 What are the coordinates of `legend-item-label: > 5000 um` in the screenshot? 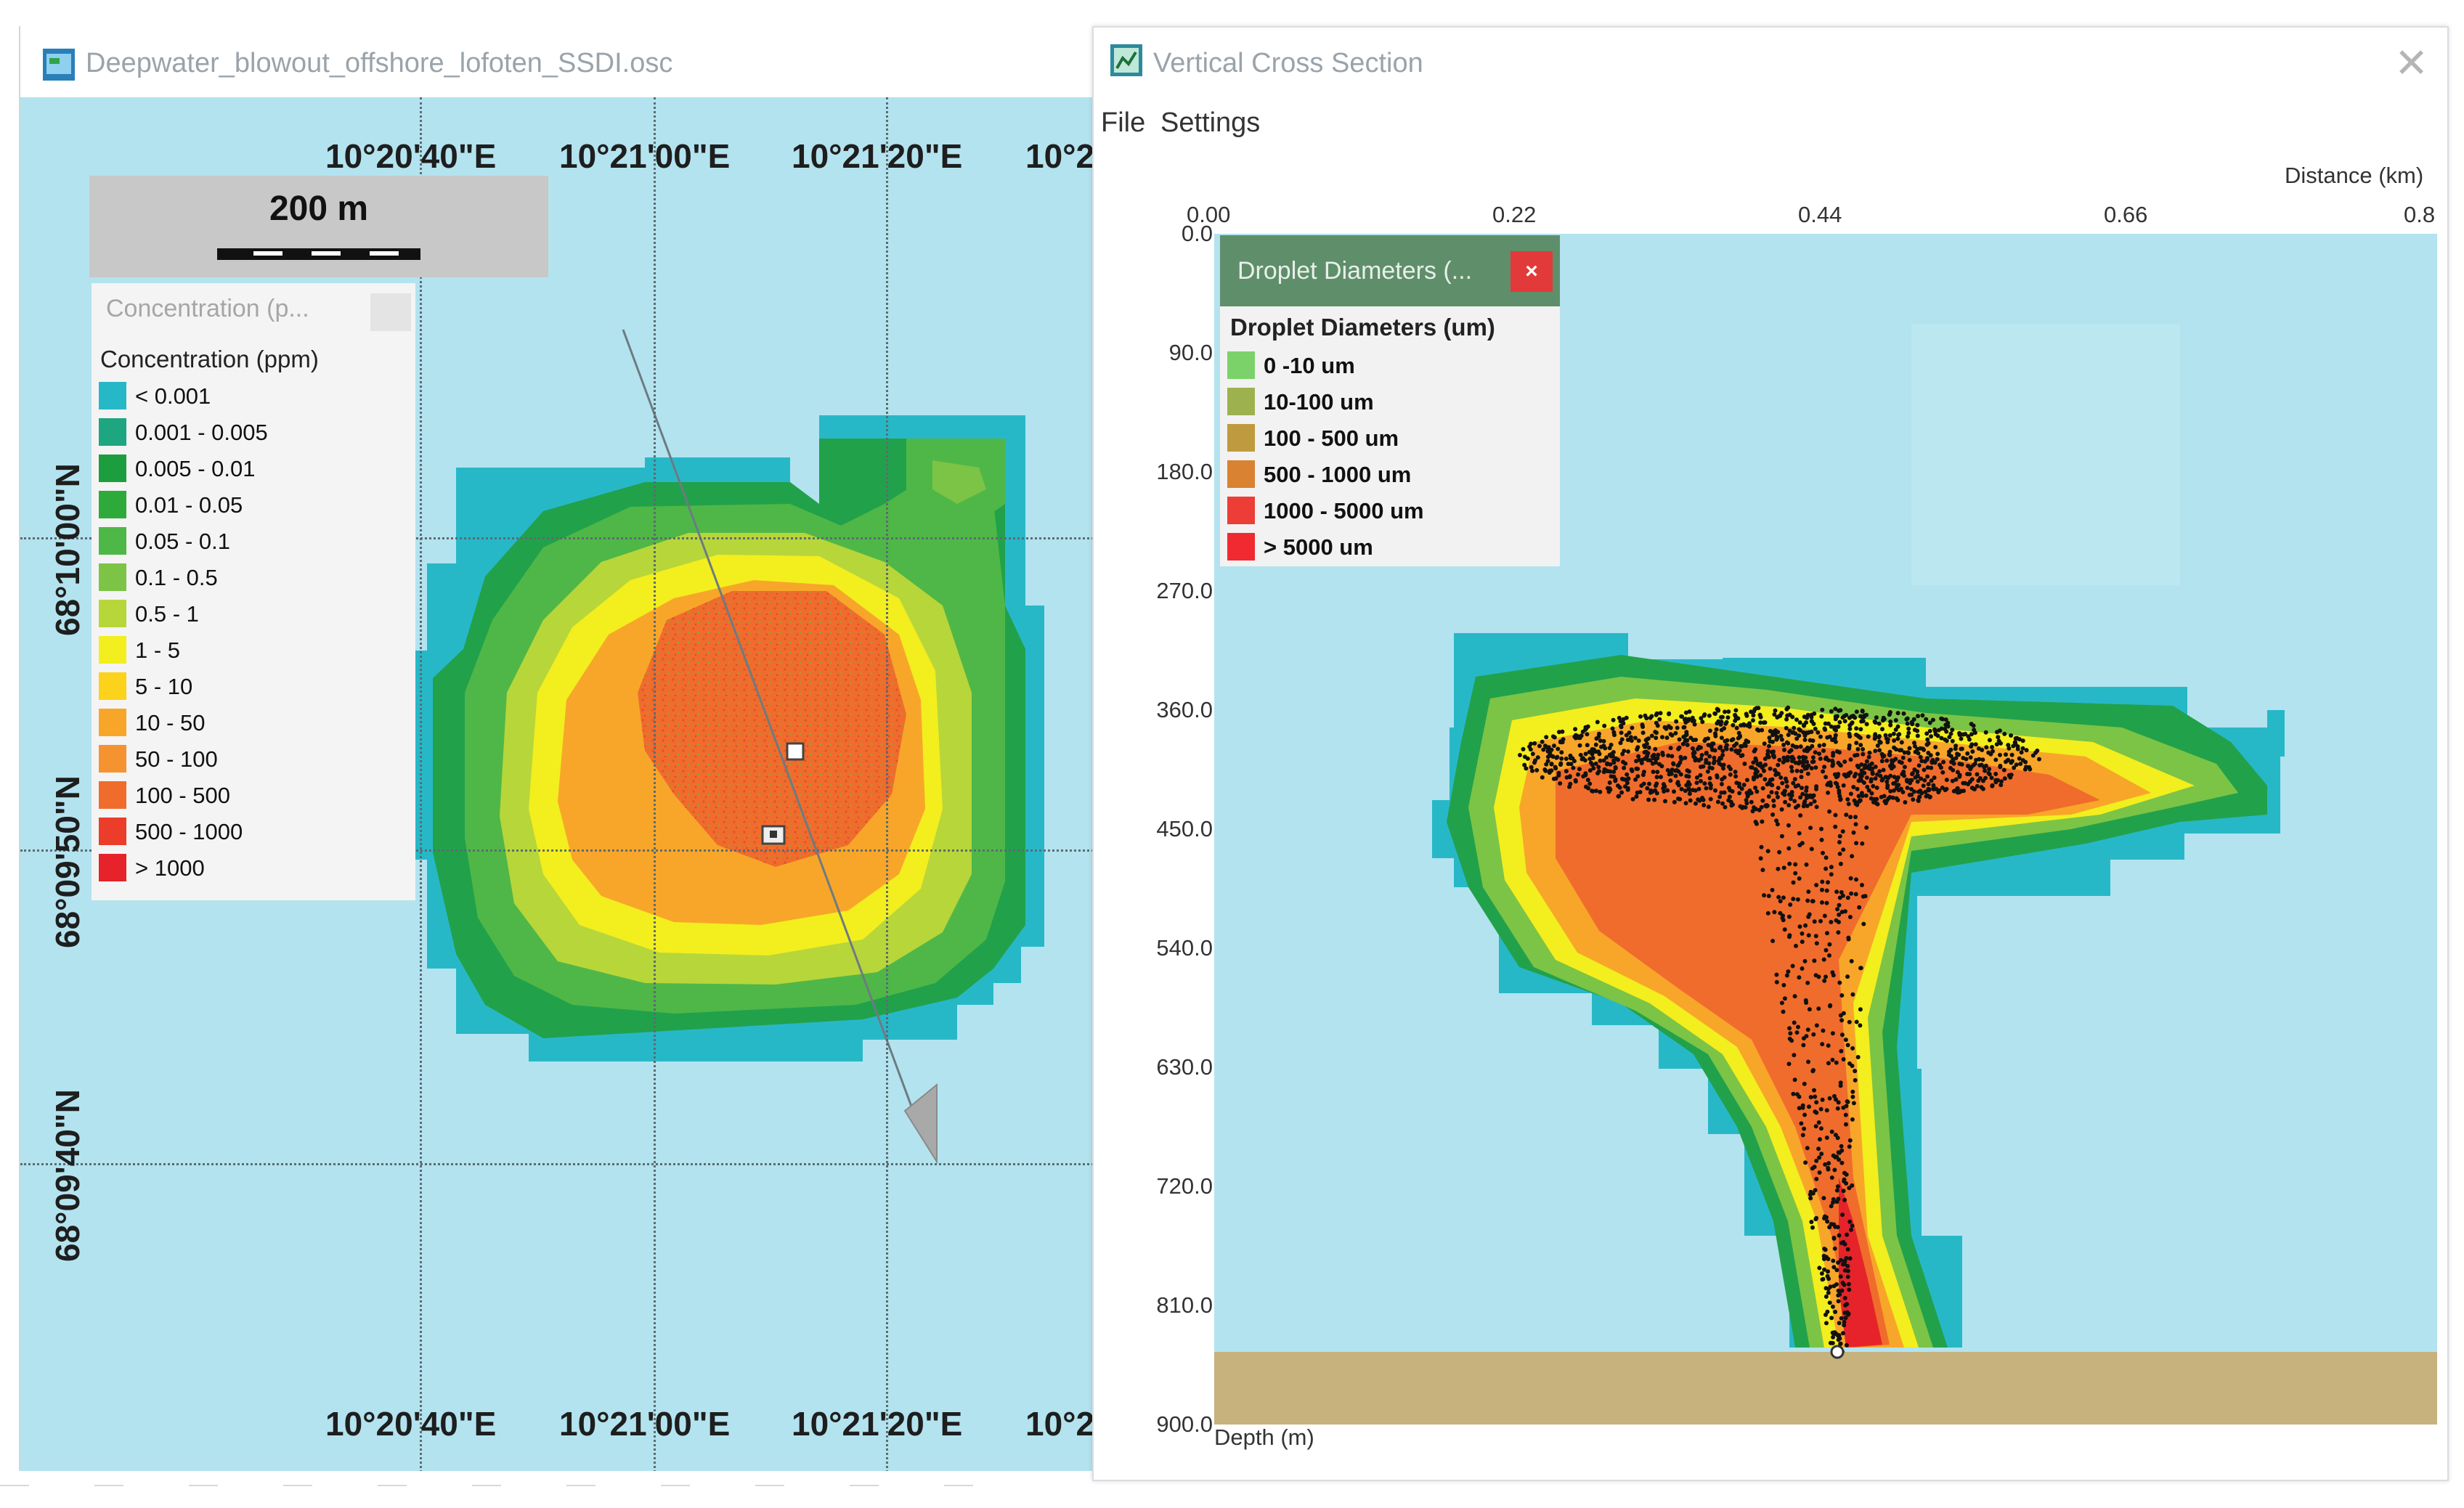 It's located at (1318, 547).